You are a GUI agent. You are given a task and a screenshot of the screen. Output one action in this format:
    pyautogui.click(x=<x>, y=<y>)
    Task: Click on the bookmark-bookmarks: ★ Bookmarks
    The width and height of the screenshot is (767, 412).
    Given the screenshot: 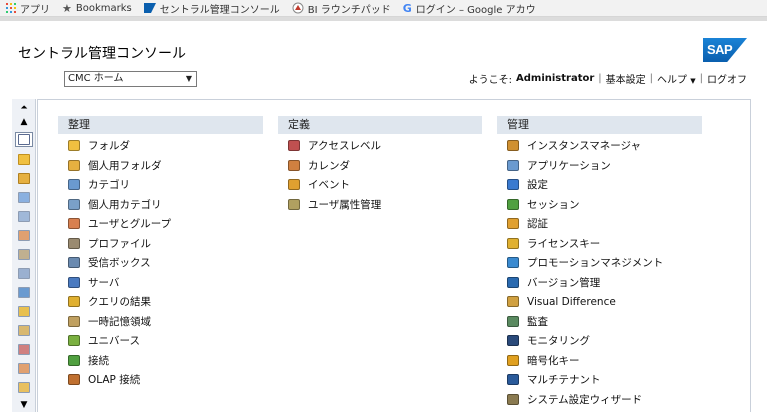 What is the action you would take?
    pyautogui.click(x=97, y=8)
    